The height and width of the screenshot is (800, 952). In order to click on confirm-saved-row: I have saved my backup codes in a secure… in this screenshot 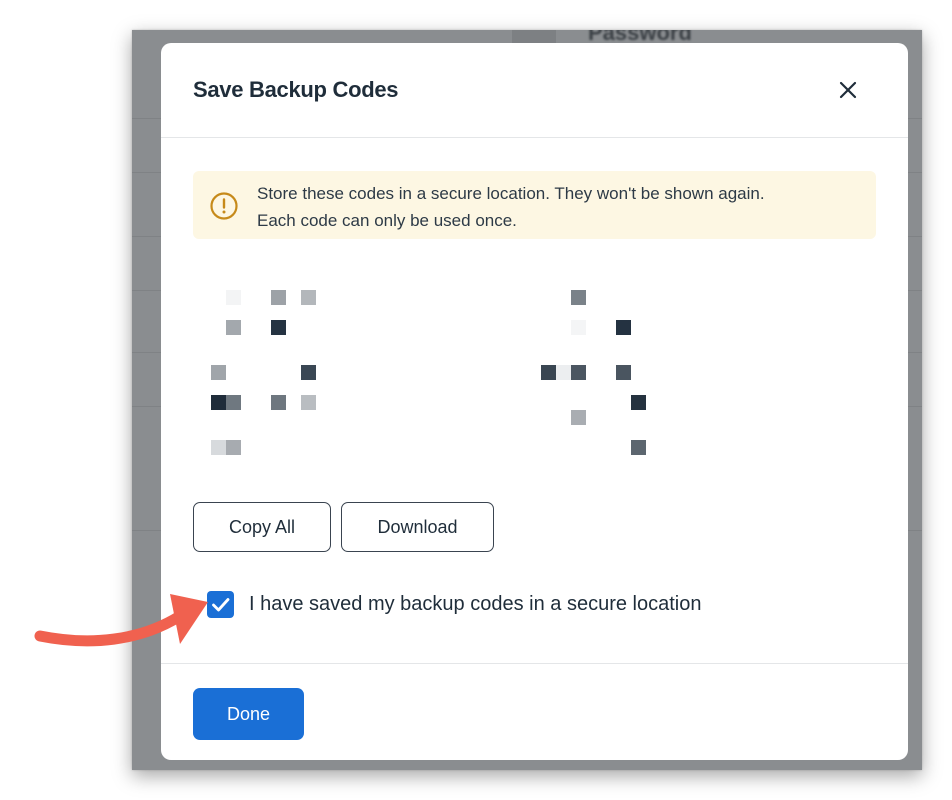, I will do `click(507, 605)`.